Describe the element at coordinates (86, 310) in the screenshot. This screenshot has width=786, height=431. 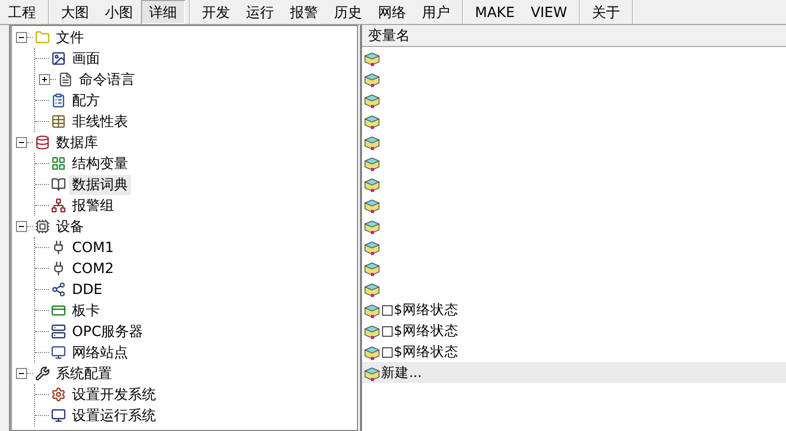
I see `tree-item: 板卡` at that location.